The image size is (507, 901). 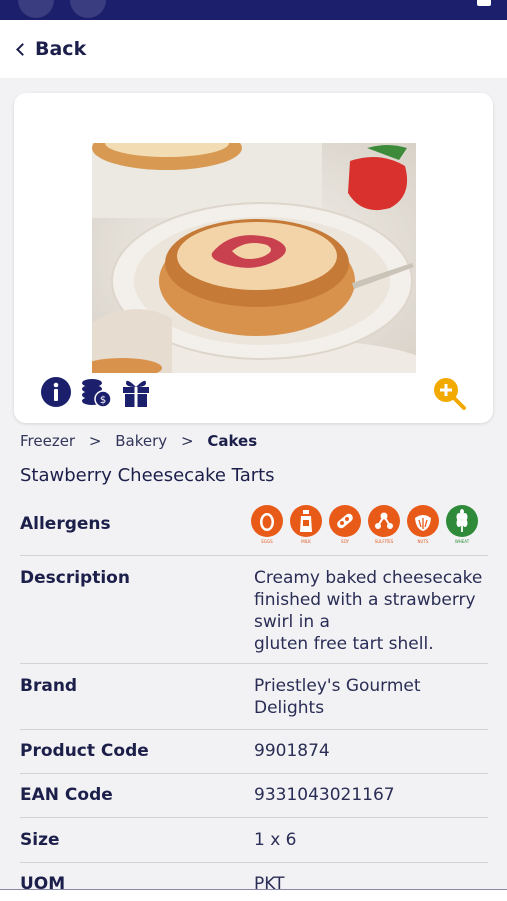 I want to click on soy-icon, so click(x=345, y=521).